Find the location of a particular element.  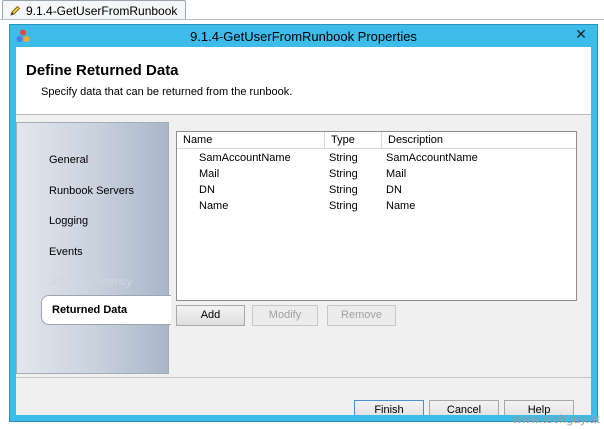

document-tab-label: 9.1.4-GetUserFromRunbook is located at coordinates (102, 10).